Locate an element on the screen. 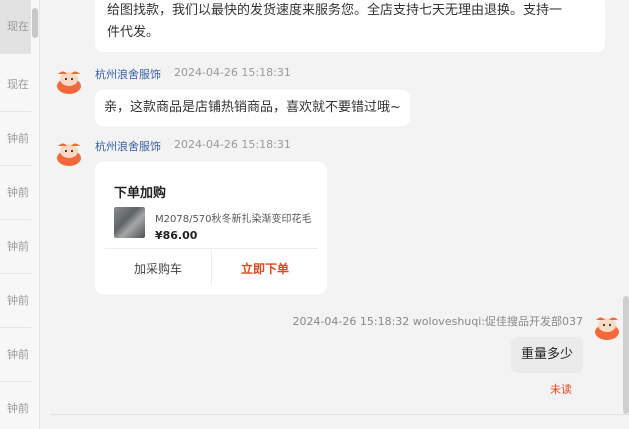  product-price: ¥86.00 is located at coordinates (176, 235).